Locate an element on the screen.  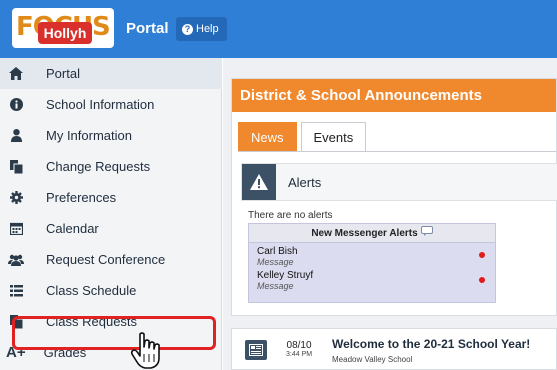
news-school: Meadow Valley School is located at coordinates (372, 359).